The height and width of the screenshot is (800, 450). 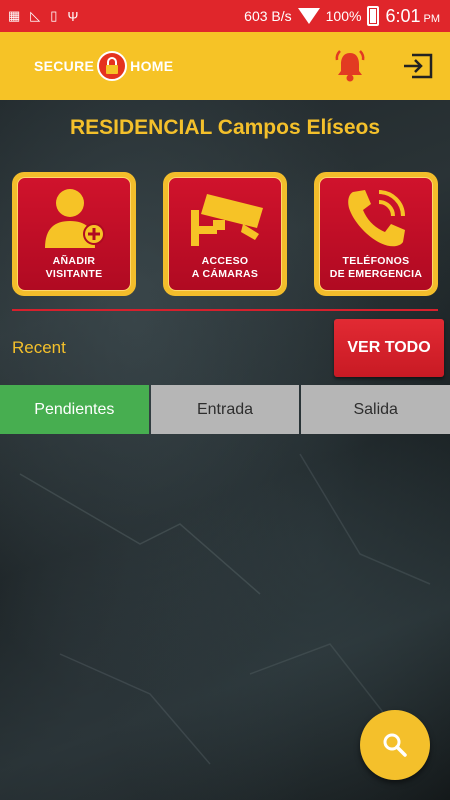 I want to click on add-visitor-tile: AÑADIR VISITANTE, so click(x=74, y=234).